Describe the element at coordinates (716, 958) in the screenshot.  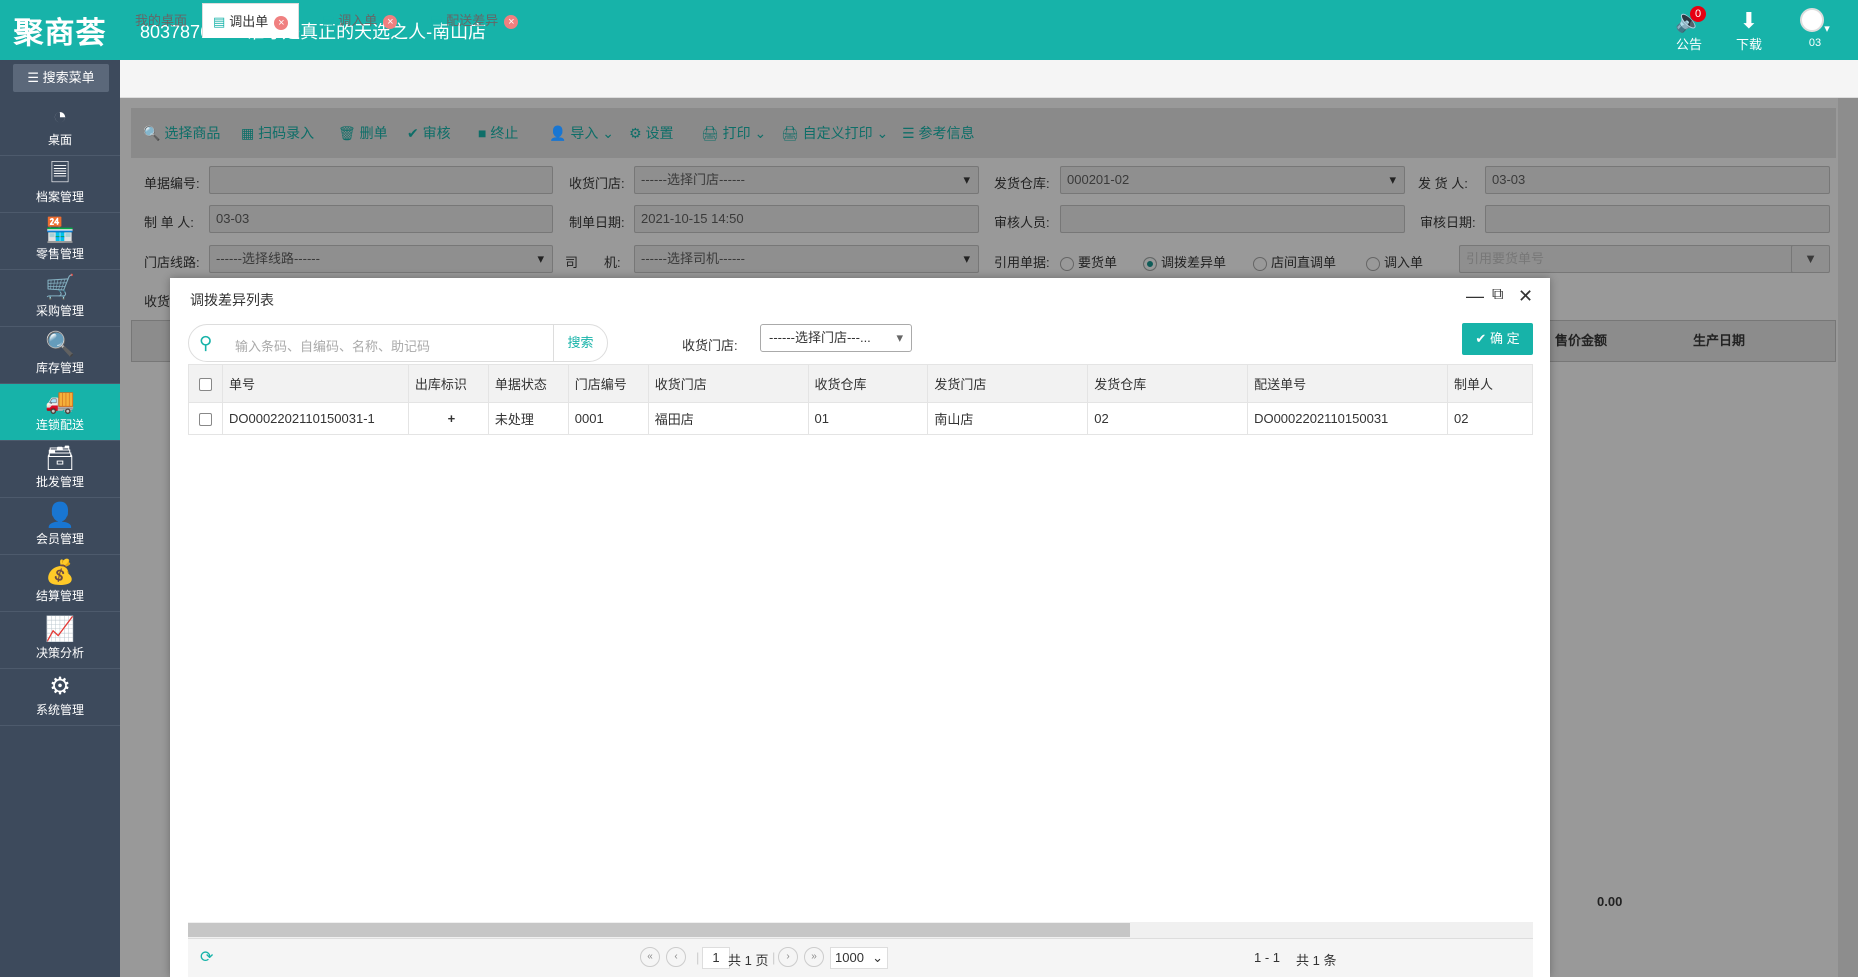
I see `page-input: 1` at that location.